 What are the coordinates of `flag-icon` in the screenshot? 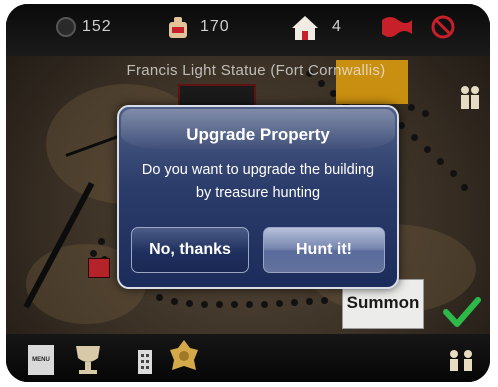 It's located at (397, 27).